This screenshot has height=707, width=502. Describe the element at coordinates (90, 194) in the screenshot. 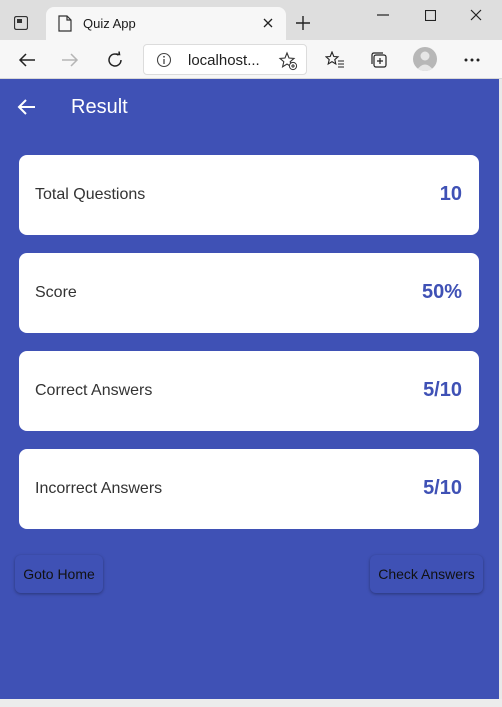

I see `total-questions-label: Total Questions` at that location.